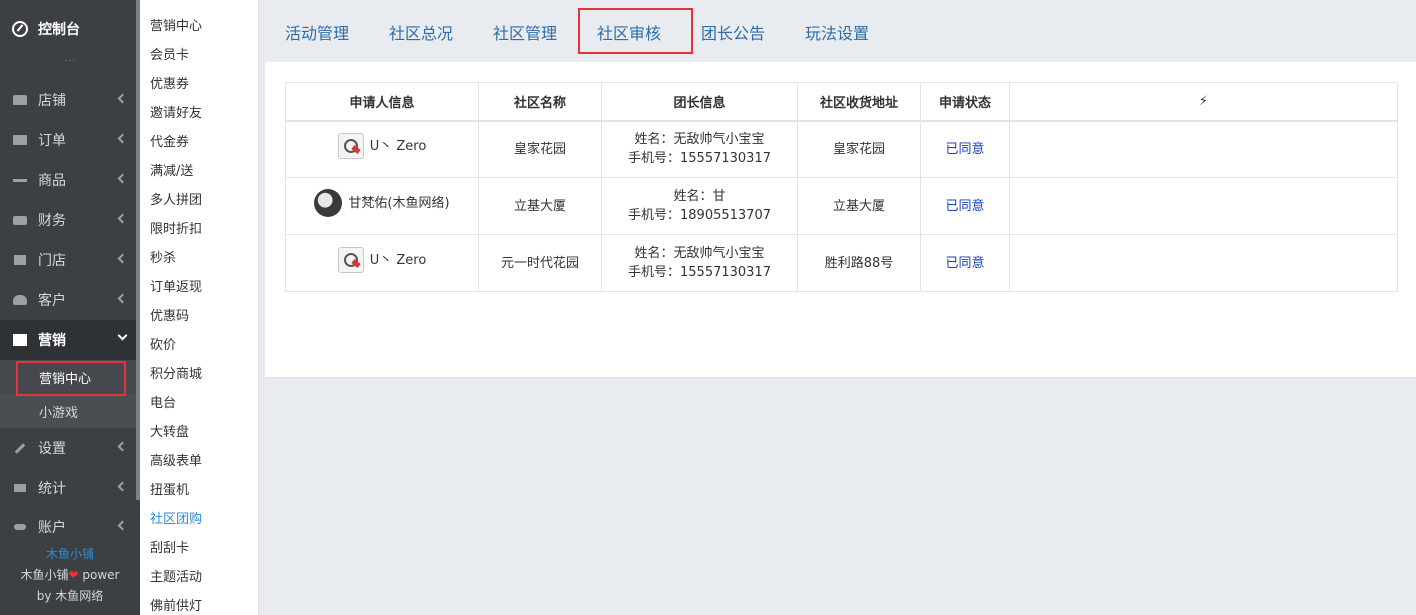 The image size is (1416, 615). Describe the element at coordinates (70, 140) in the screenshot. I see `sidebar-item-orders: 订单` at that location.